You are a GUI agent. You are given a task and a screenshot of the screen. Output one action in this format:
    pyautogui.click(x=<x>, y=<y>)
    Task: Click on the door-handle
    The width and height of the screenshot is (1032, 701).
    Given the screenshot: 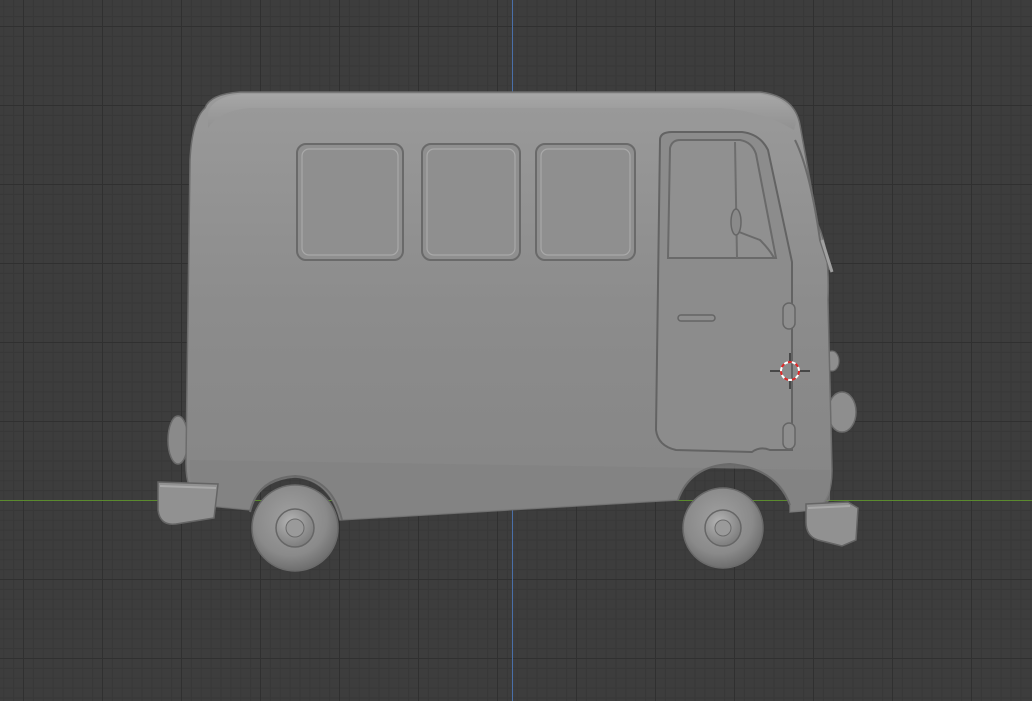 What is the action you would take?
    pyautogui.click(x=696, y=318)
    